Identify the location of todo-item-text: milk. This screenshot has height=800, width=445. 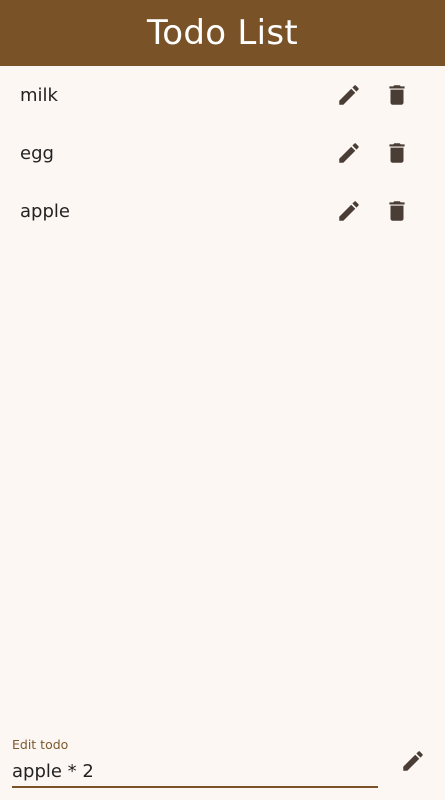
(39, 95).